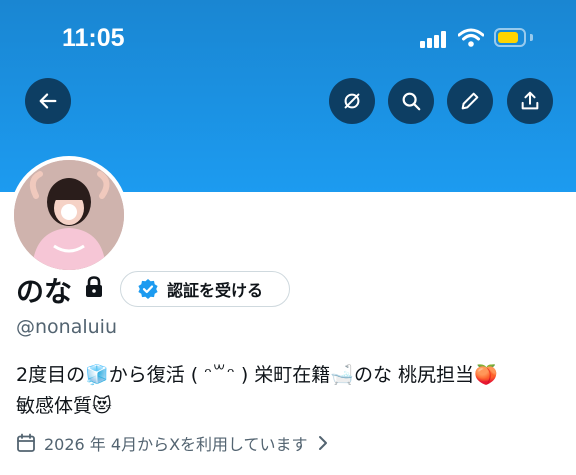 This screenshot has width=576, height=475. What do you see at coordinates (64, 406) in the screenshot?
I see `bio-line-2: 敏感体質😻` at bounding box center [64, 406].